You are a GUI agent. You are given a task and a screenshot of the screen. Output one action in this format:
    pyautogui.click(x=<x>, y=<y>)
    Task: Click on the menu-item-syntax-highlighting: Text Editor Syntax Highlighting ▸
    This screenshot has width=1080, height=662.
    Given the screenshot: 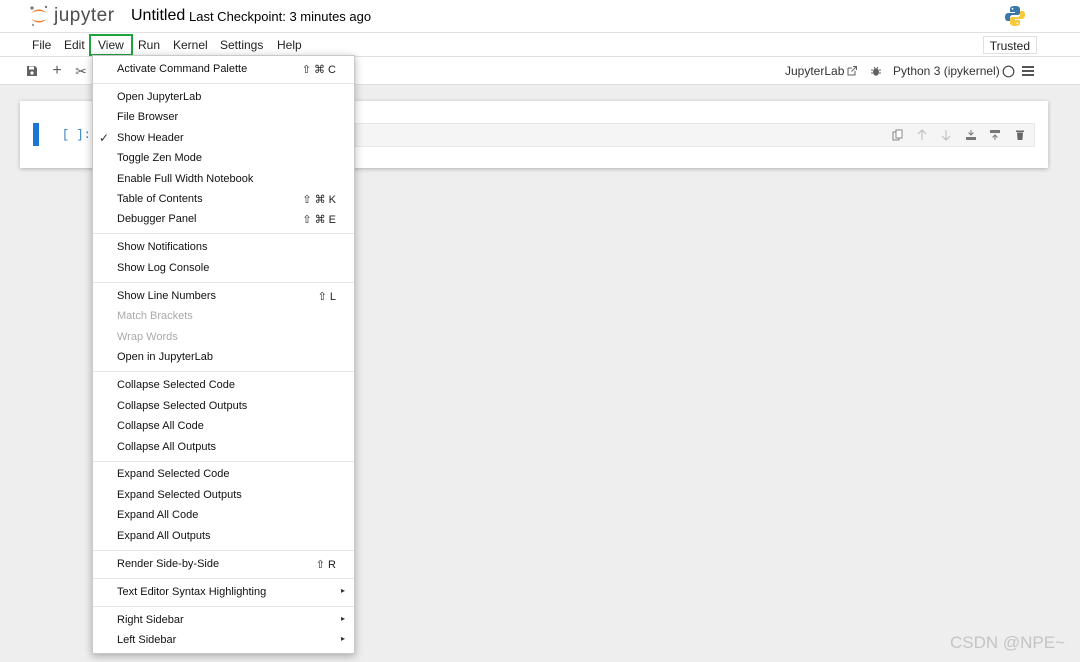 What is the action you would take?
    pyautogui.click(x=223, y=593)
    